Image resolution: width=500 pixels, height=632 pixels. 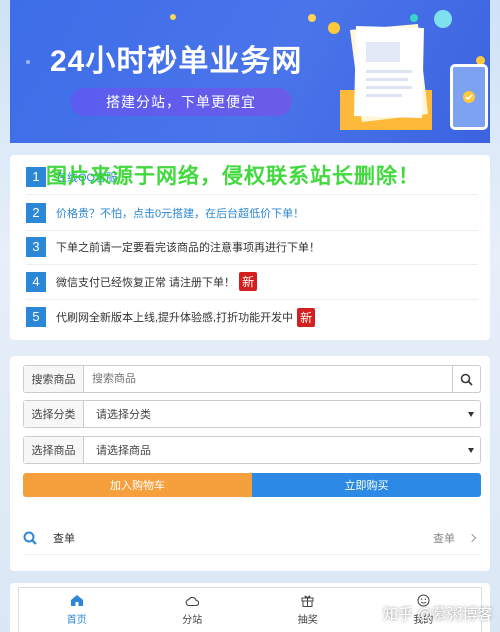 I want to click on nav-home: 首页, so click(x=77, y=610).